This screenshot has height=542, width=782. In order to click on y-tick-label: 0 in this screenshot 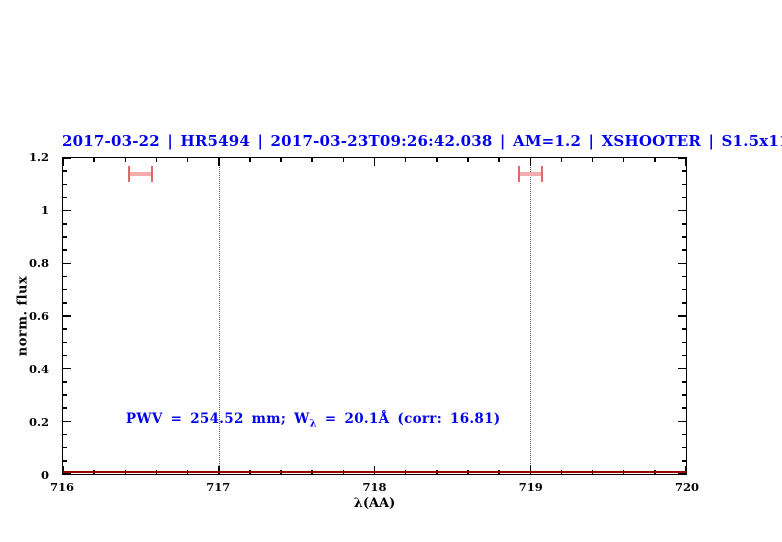, I will do `click(44, 475)`.